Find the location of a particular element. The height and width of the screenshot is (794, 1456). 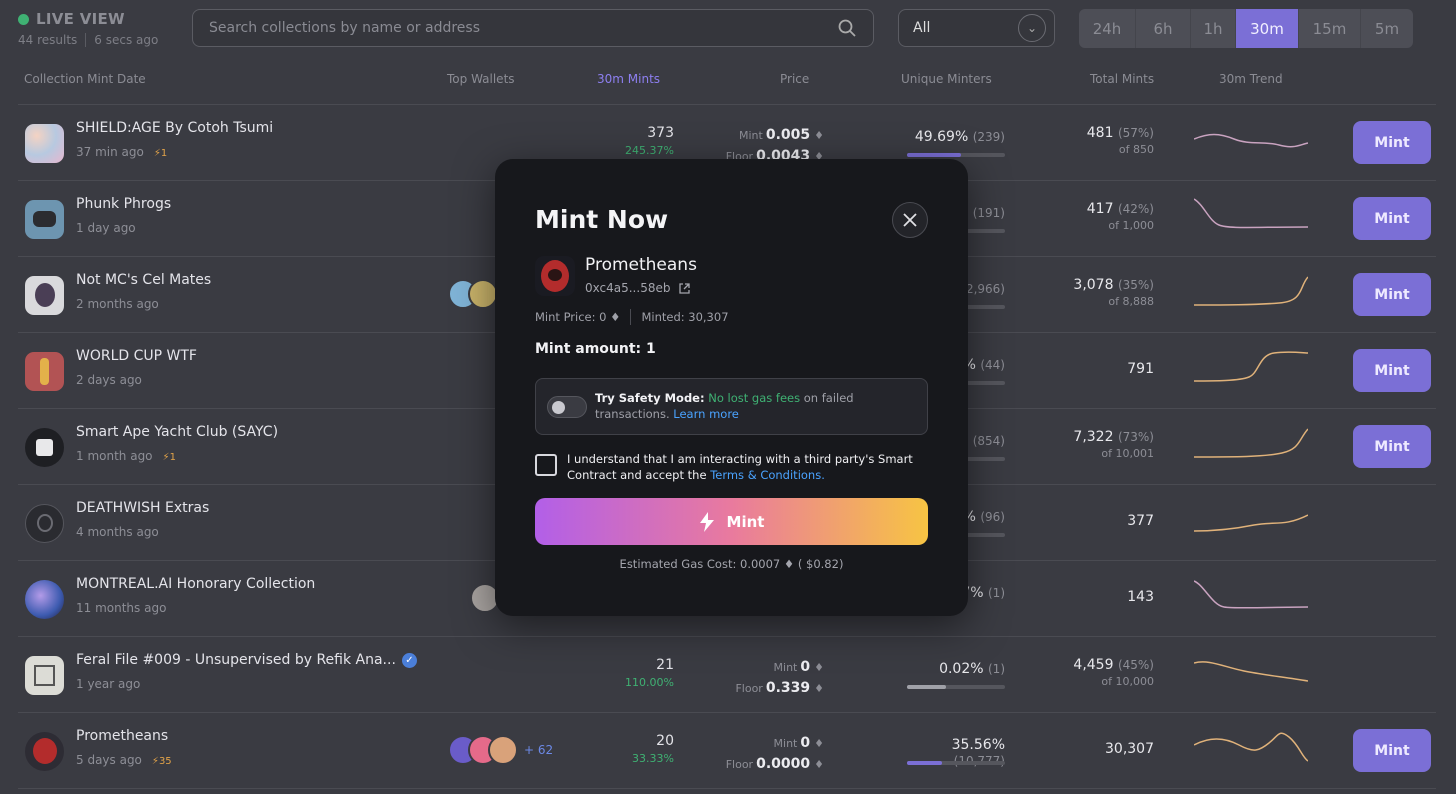

wallet-avatar is located at coordinates (503, 750).